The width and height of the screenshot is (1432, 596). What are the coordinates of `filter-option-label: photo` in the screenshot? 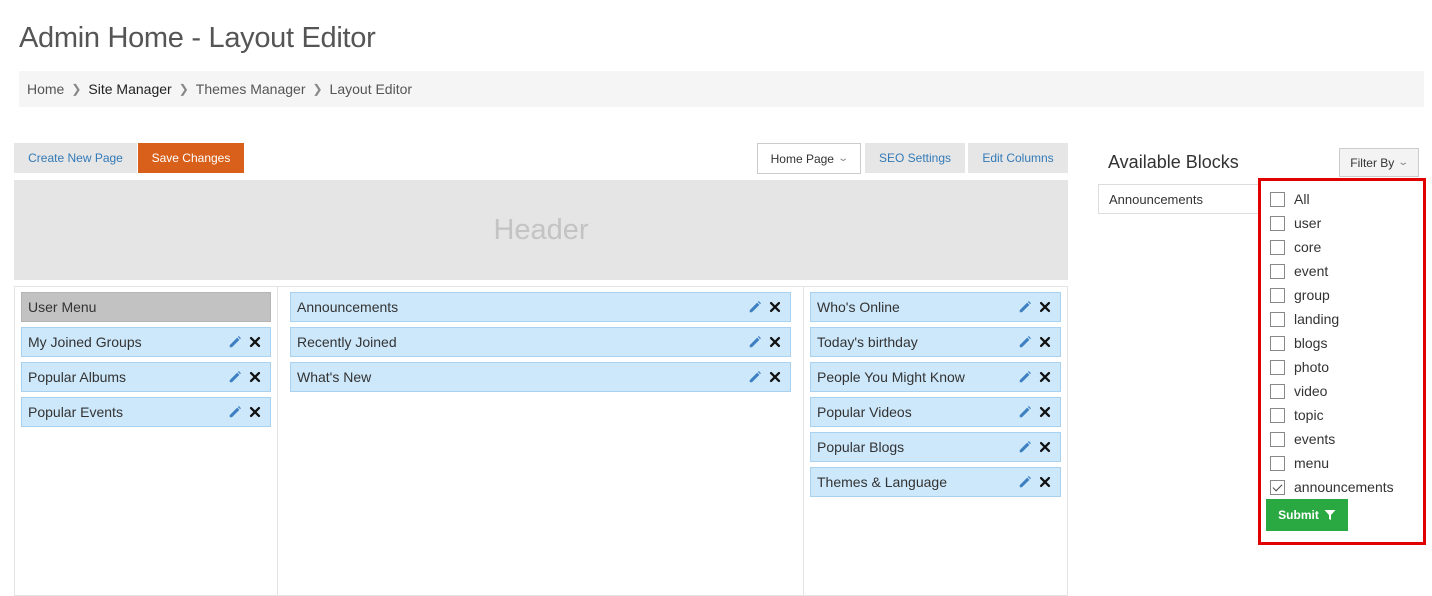 It's located at (1312, 367).